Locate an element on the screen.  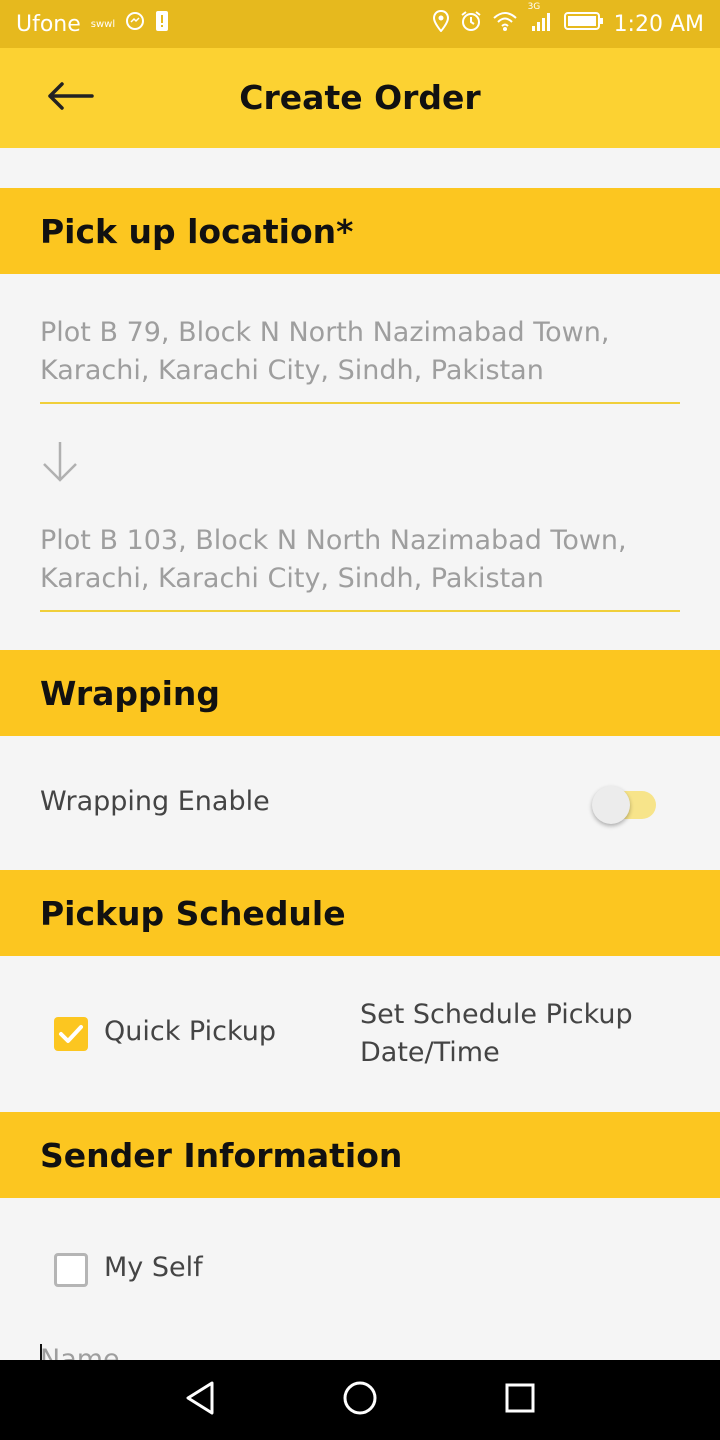
nav-bar is located at coordinates (360, 1400).